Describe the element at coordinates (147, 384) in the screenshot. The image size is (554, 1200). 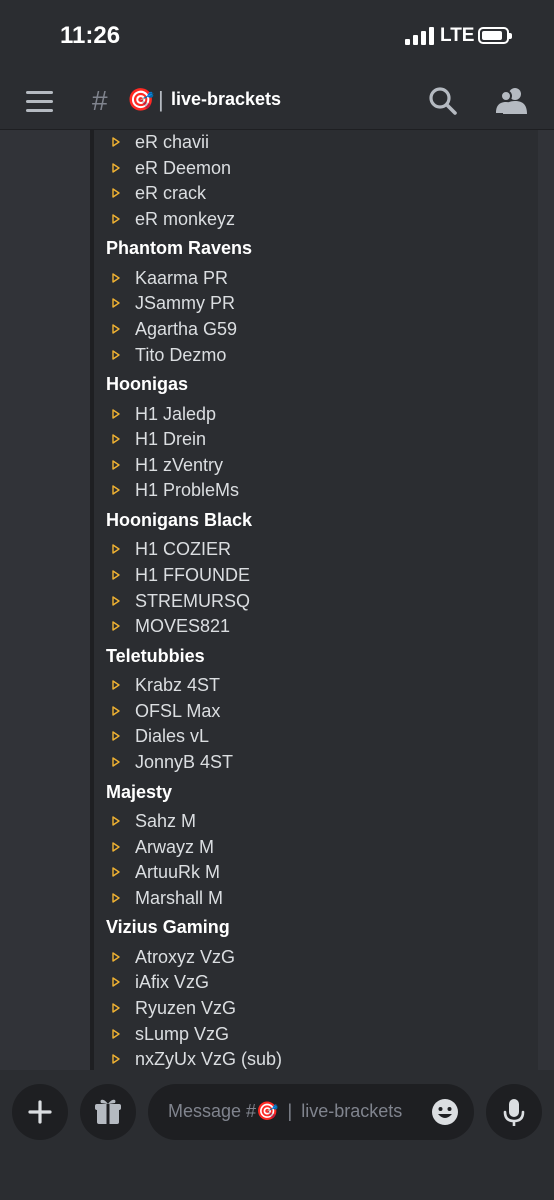
I see `team-heading: Hoonigas` at that location.